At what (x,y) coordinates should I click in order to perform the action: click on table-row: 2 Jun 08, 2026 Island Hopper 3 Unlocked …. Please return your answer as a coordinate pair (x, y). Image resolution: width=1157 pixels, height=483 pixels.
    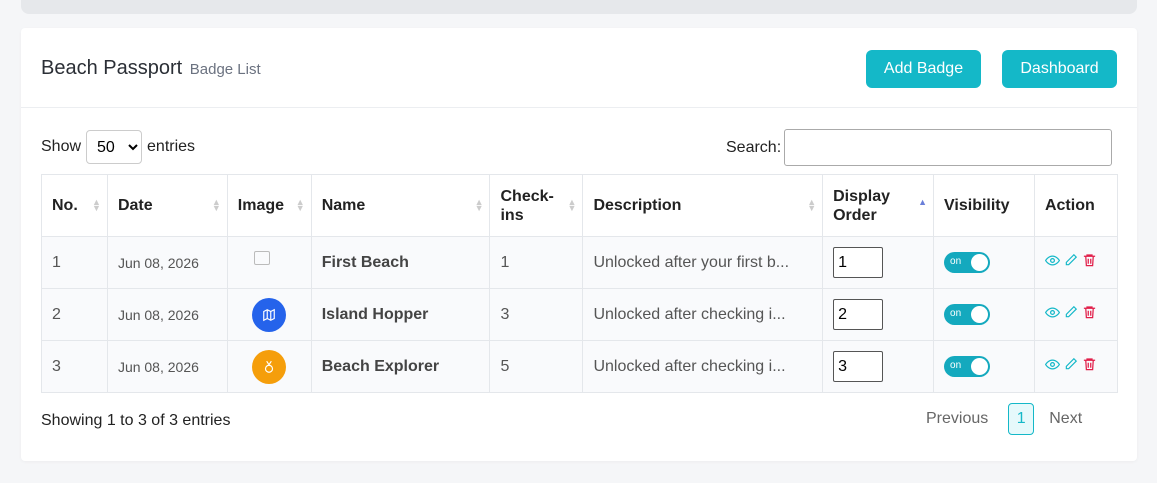
    Looking at the image, I should click on (580, 314).